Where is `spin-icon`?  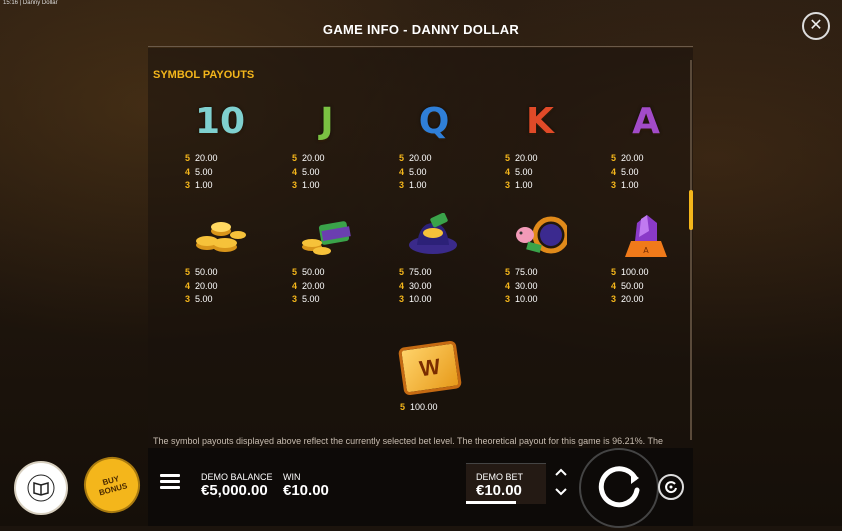
spin-icon is located at coordinates (619, 487).